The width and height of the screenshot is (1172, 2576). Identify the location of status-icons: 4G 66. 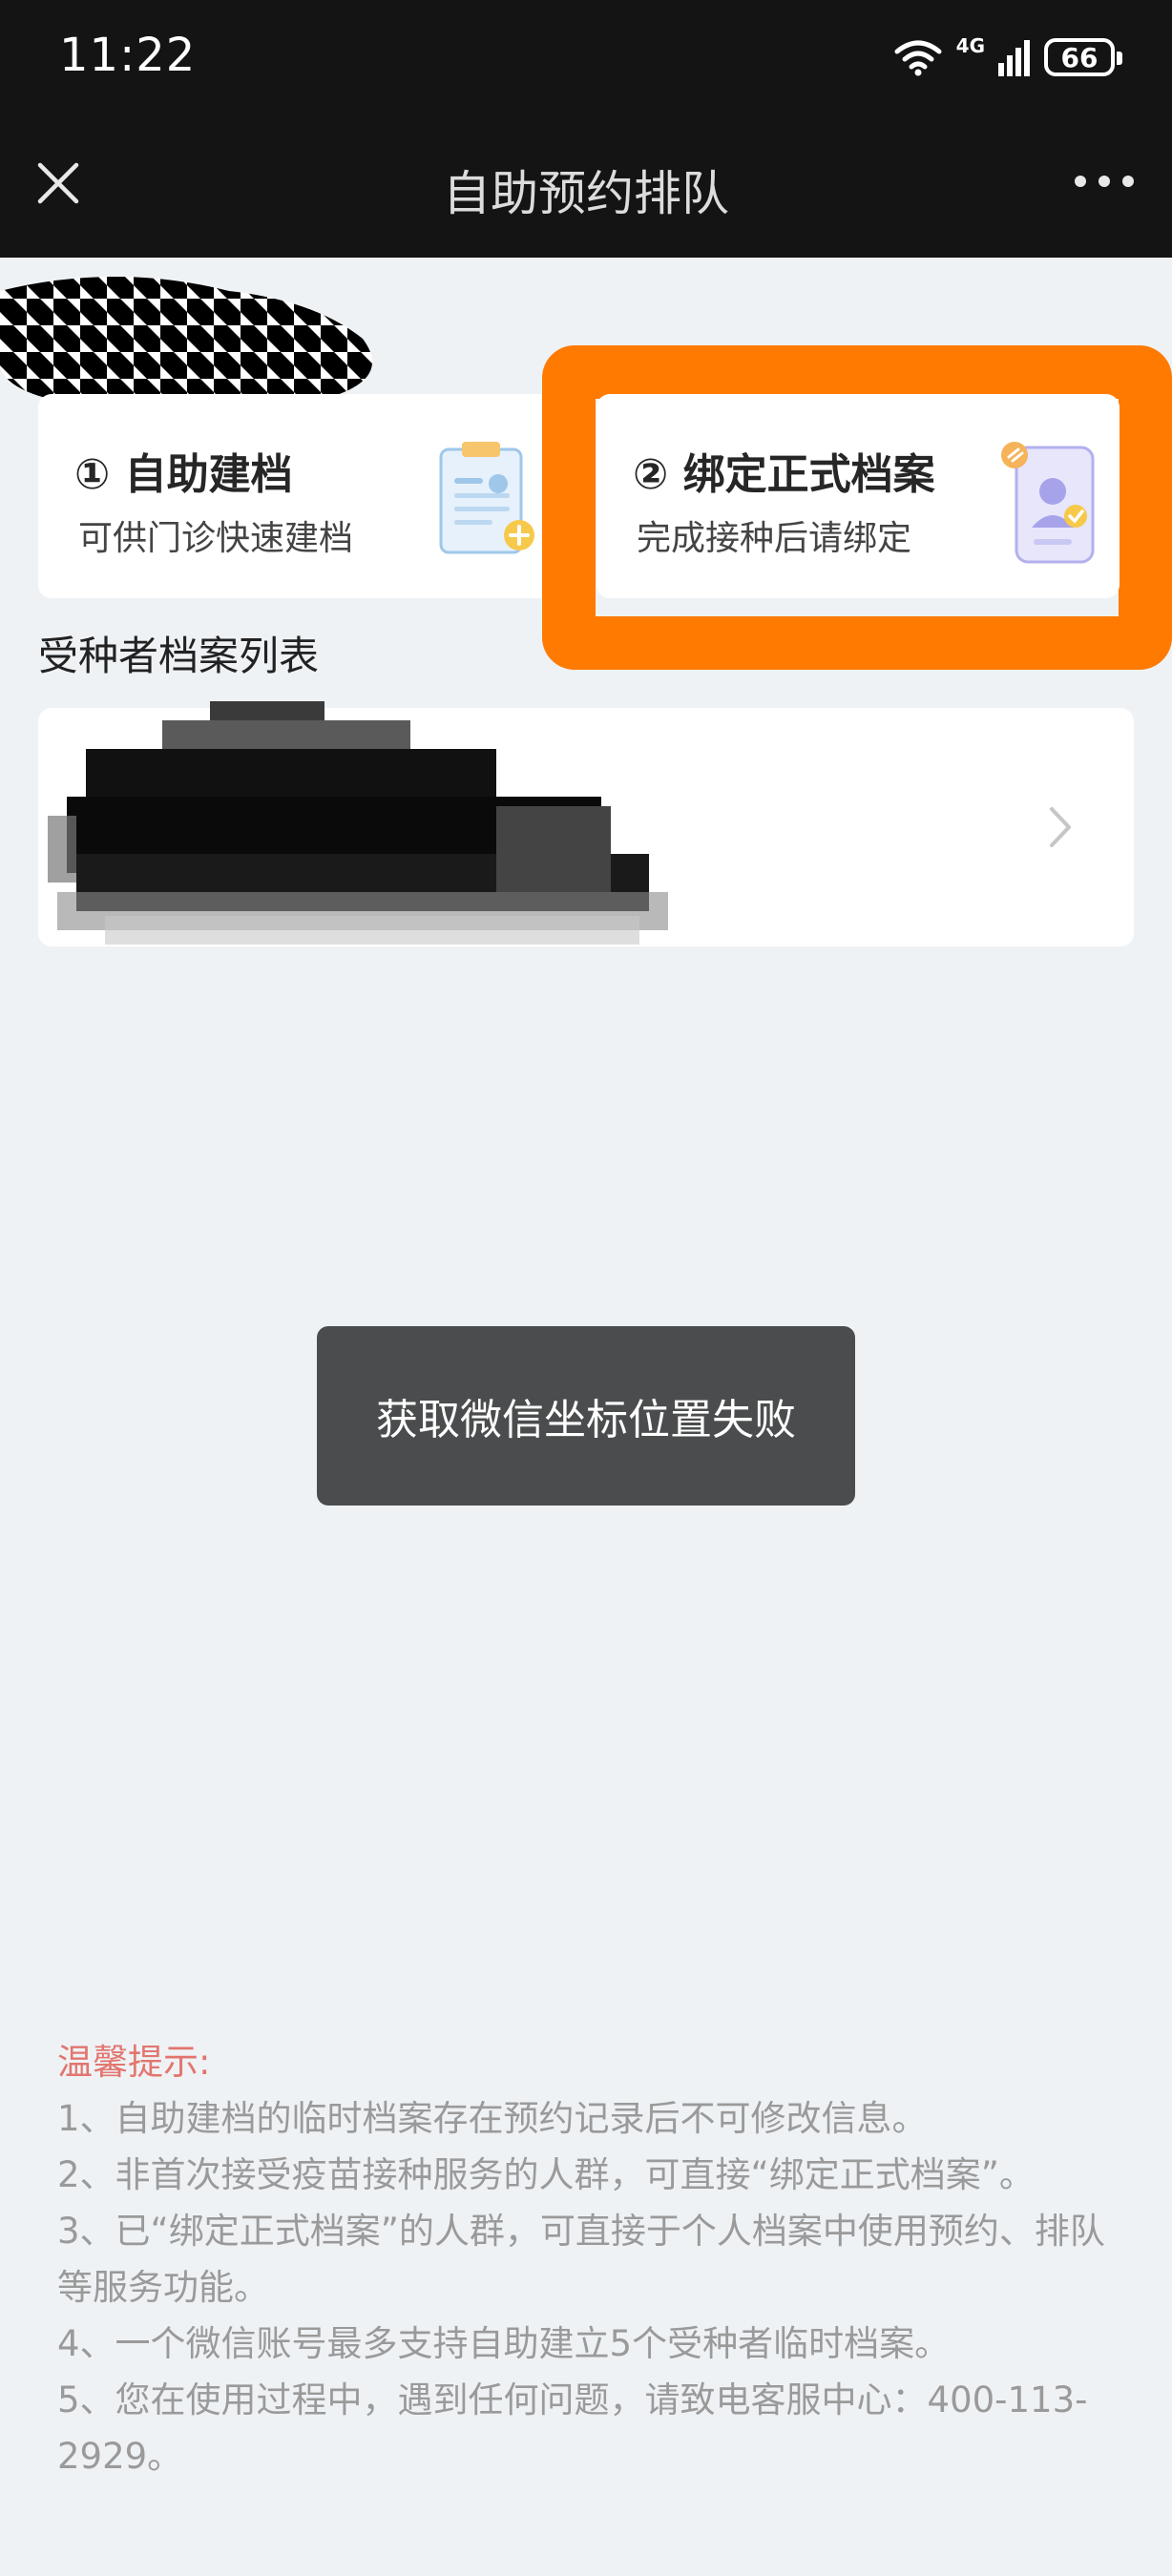
(1008, 57).